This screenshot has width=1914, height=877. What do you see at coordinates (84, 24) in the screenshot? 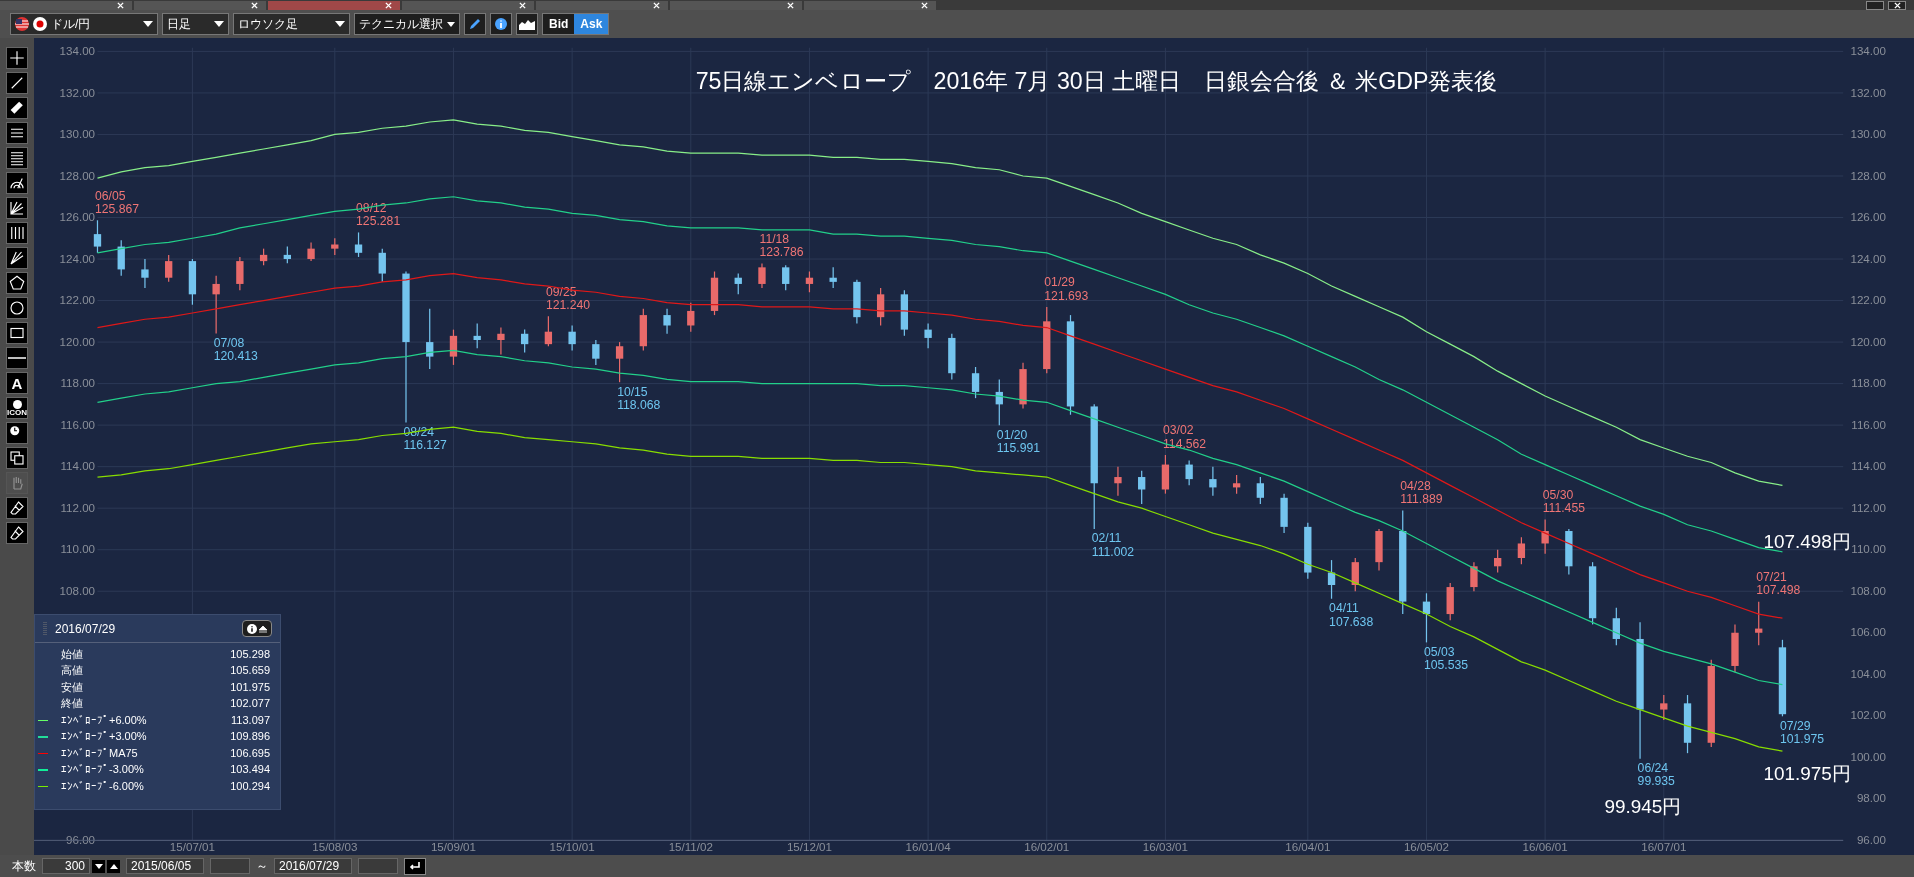
I see `currency-pair-dropdown: ドル/円` at bounding box center [84, 24].